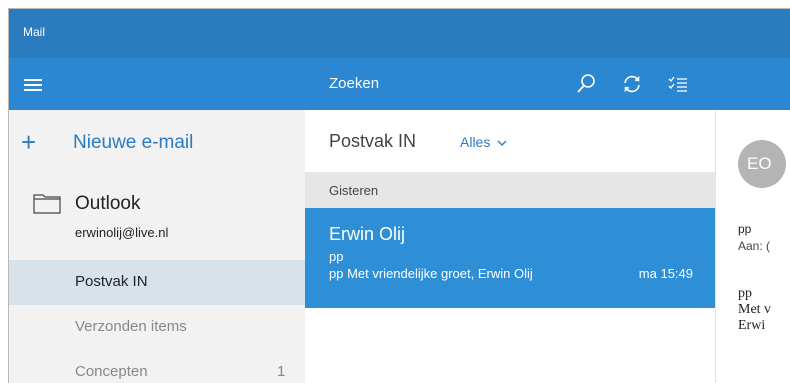 Image resolution: width=790 pixels, height=383 pixels. What do you see at coordinates (157, 212) in the screenshot?
I see `account-outlook: Outlook erwinolij@live.nl` at bounding box center [157, 212].